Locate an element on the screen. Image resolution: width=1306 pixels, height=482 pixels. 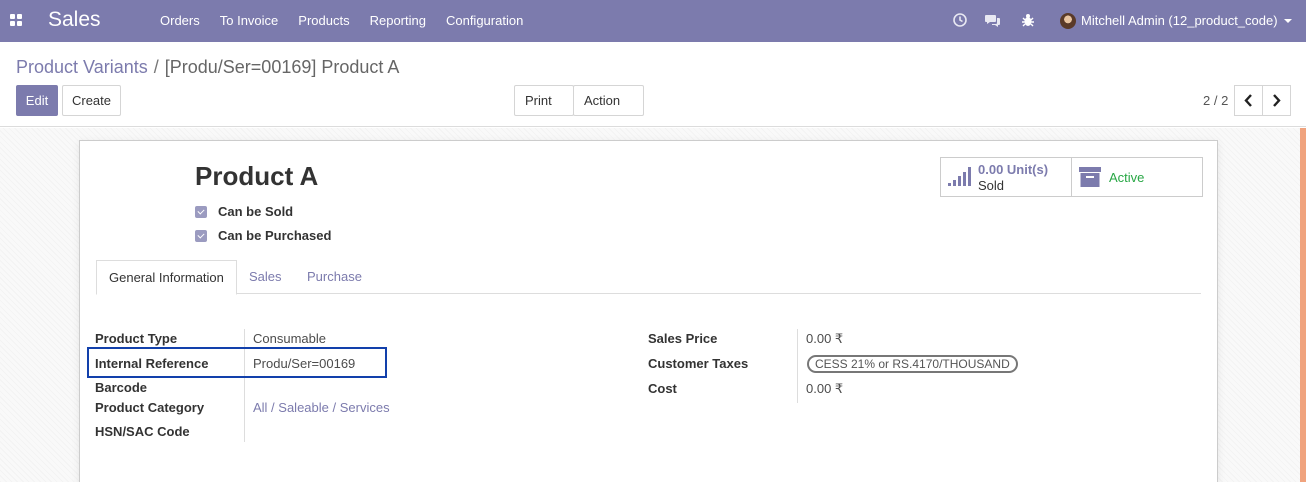
pager-previous-button is located at coordinates (1248, 100).